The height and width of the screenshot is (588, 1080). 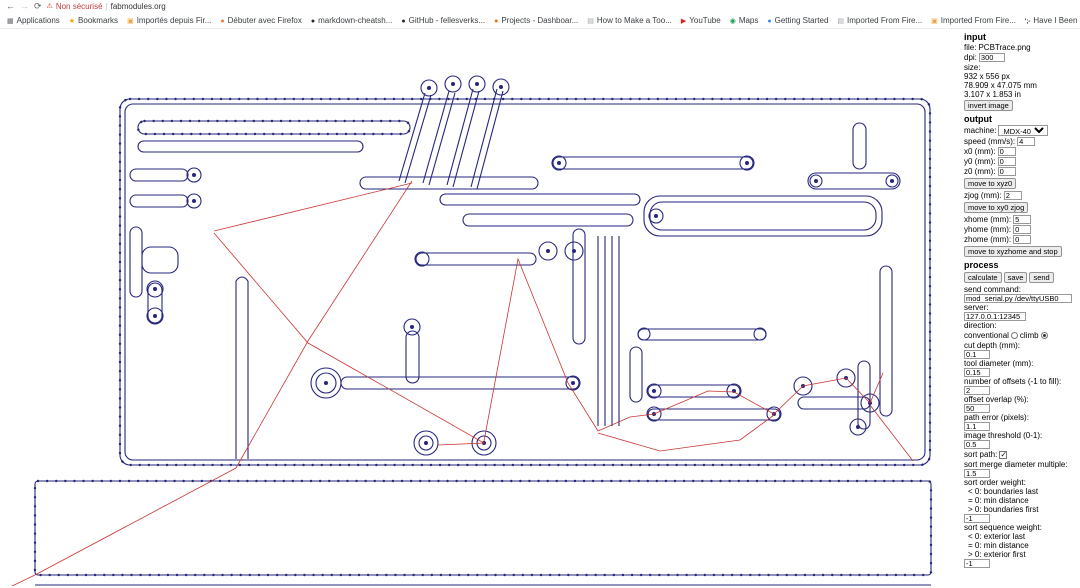 What do you see at coordinates (995, 482) in the screenshot?
I see `sort-order-weight-label: sort order weight:` at bounding box center [995, 482].